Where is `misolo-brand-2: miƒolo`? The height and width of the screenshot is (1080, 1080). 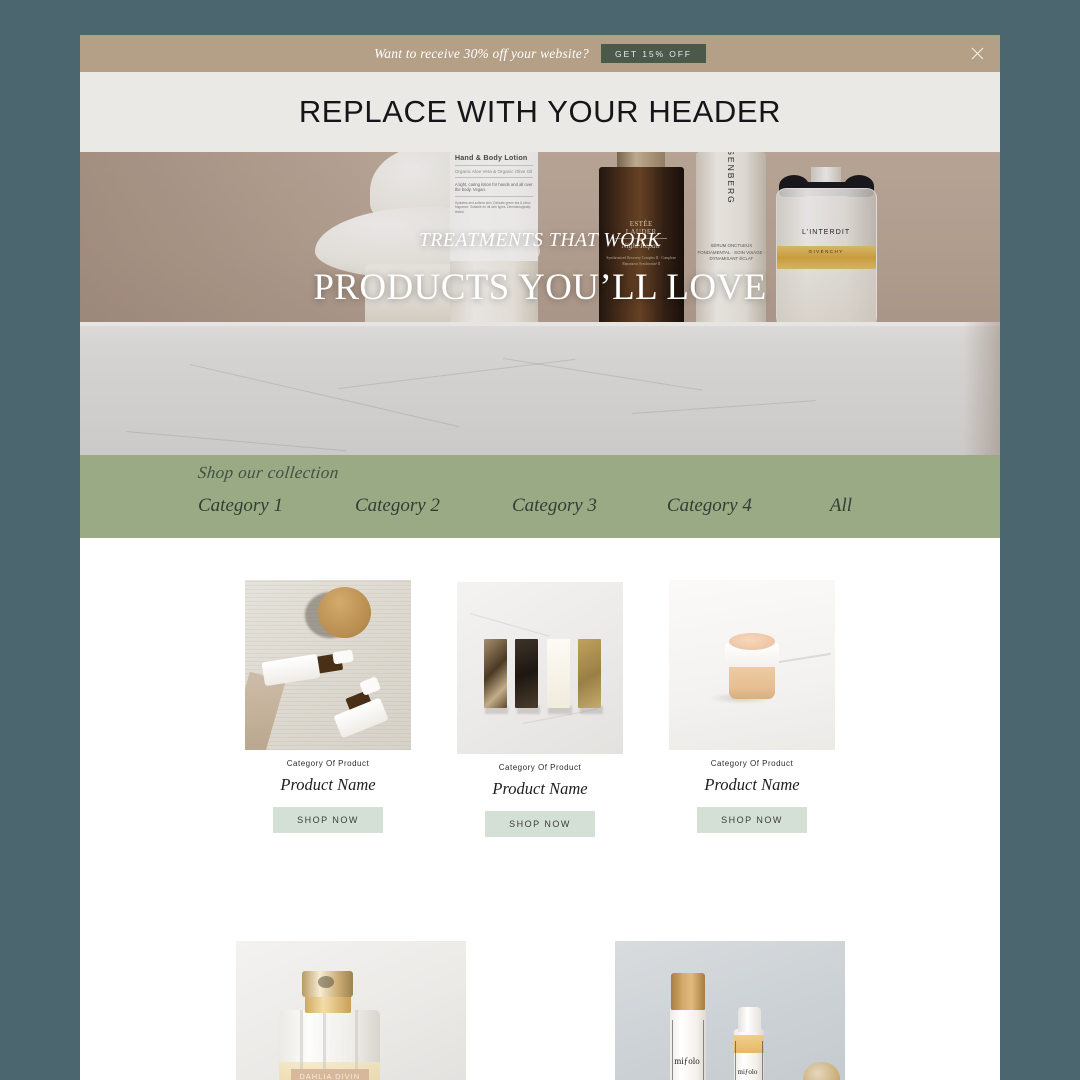
misolo-brand-2: miƒolo is located at coordinates (747, 1071).